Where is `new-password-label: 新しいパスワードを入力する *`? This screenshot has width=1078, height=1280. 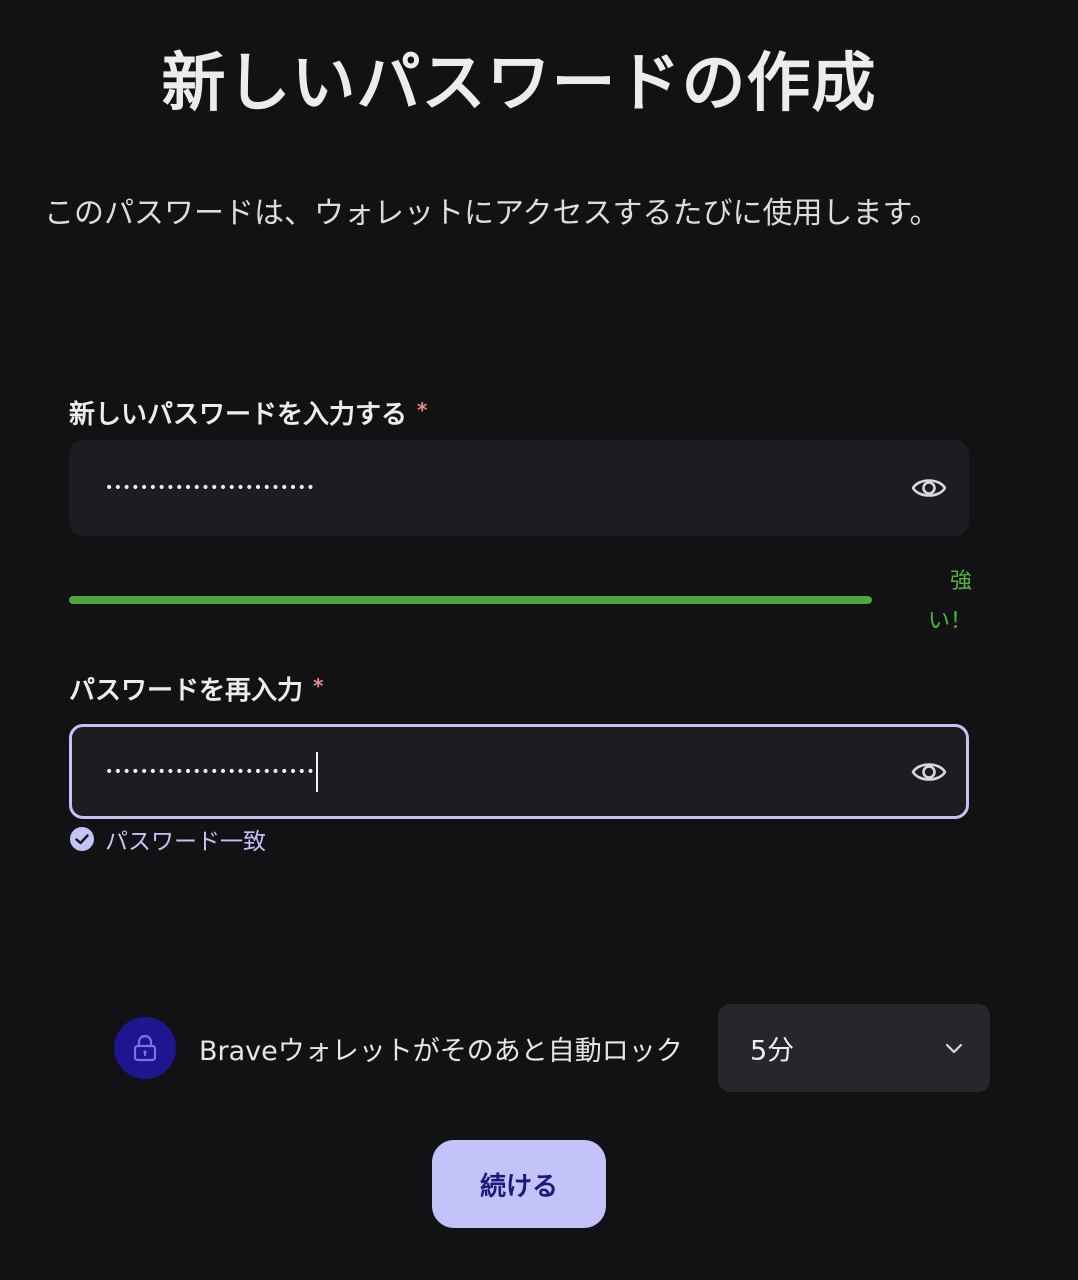
new-password-label: 新しいパスワードを入力する * is located at coordinates (248, 412).